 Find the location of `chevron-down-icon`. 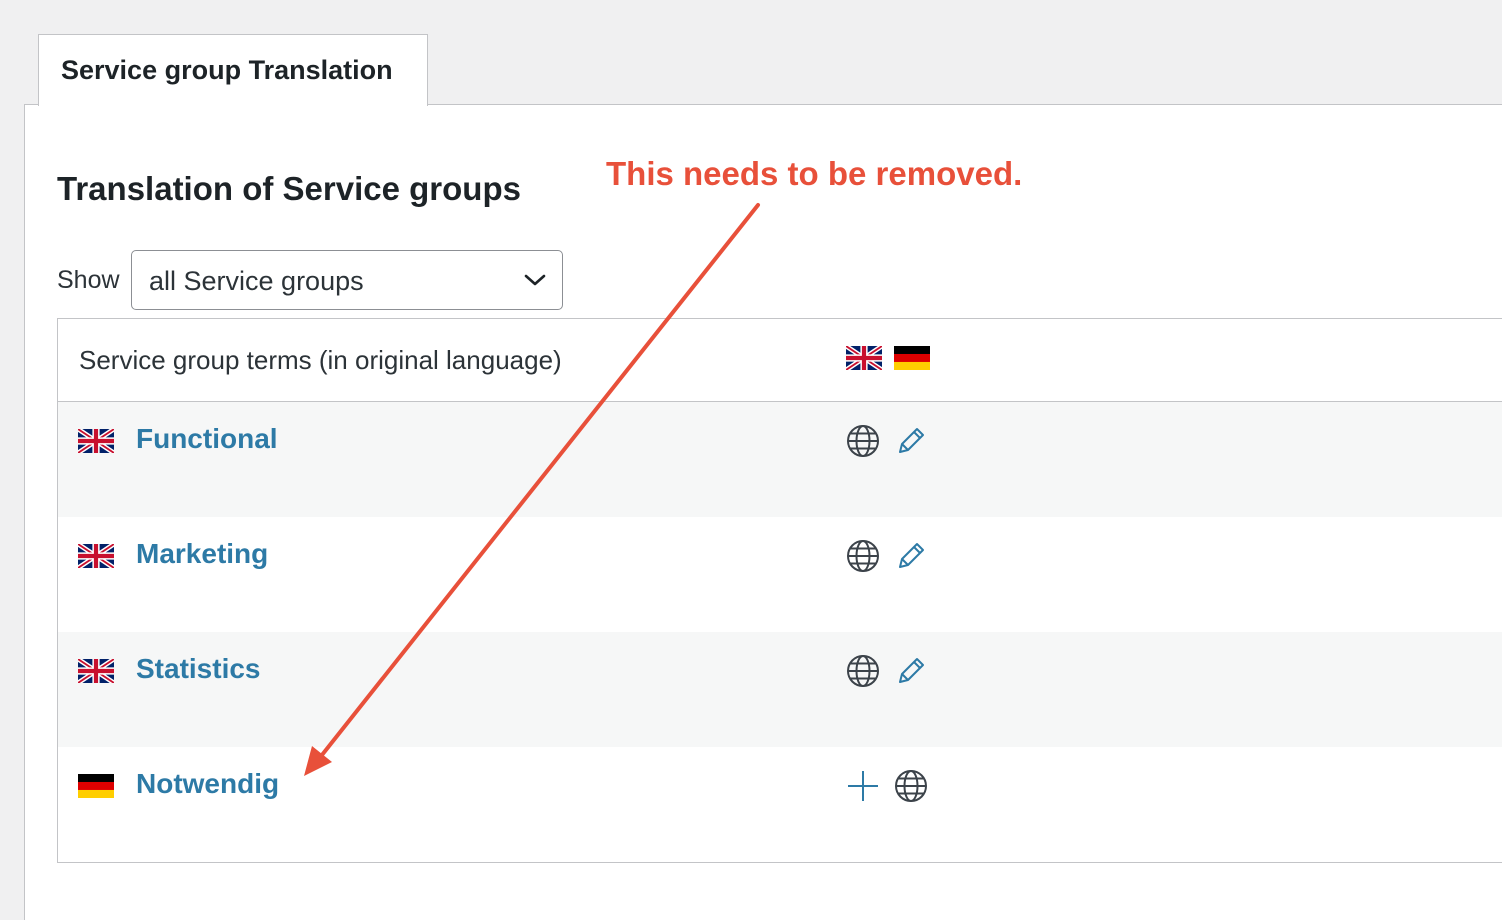

chevron-down-icon is located at coordinates (535, 280).